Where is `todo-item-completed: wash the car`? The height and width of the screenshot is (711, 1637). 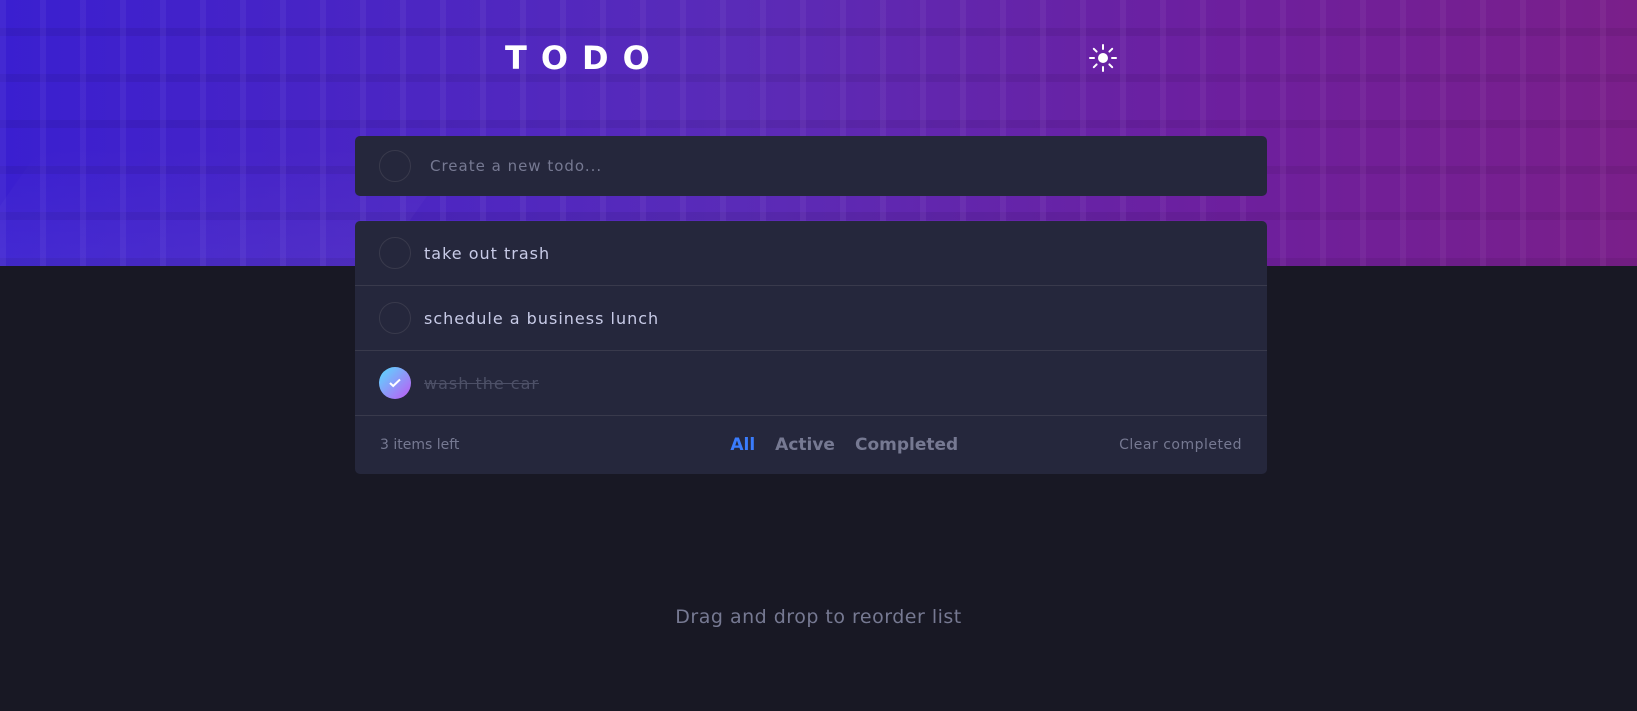
todo-item-completed: wash the car is located at coordinates (811, 383).